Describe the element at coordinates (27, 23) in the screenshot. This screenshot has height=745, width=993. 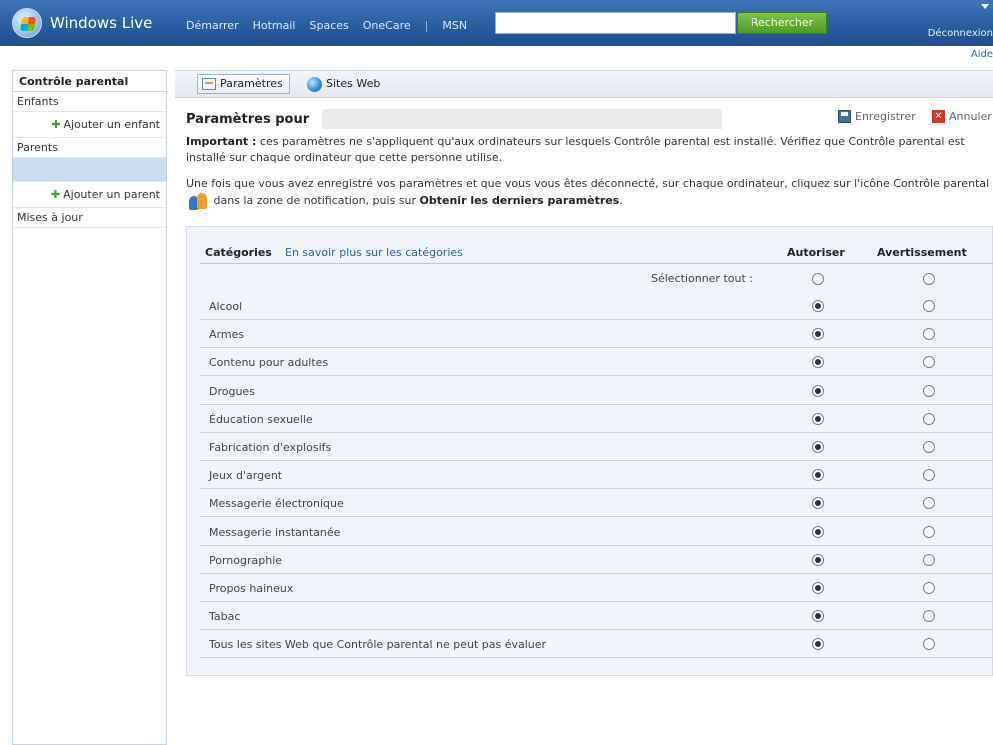
I see `windows-live-logo-icon` at that location.